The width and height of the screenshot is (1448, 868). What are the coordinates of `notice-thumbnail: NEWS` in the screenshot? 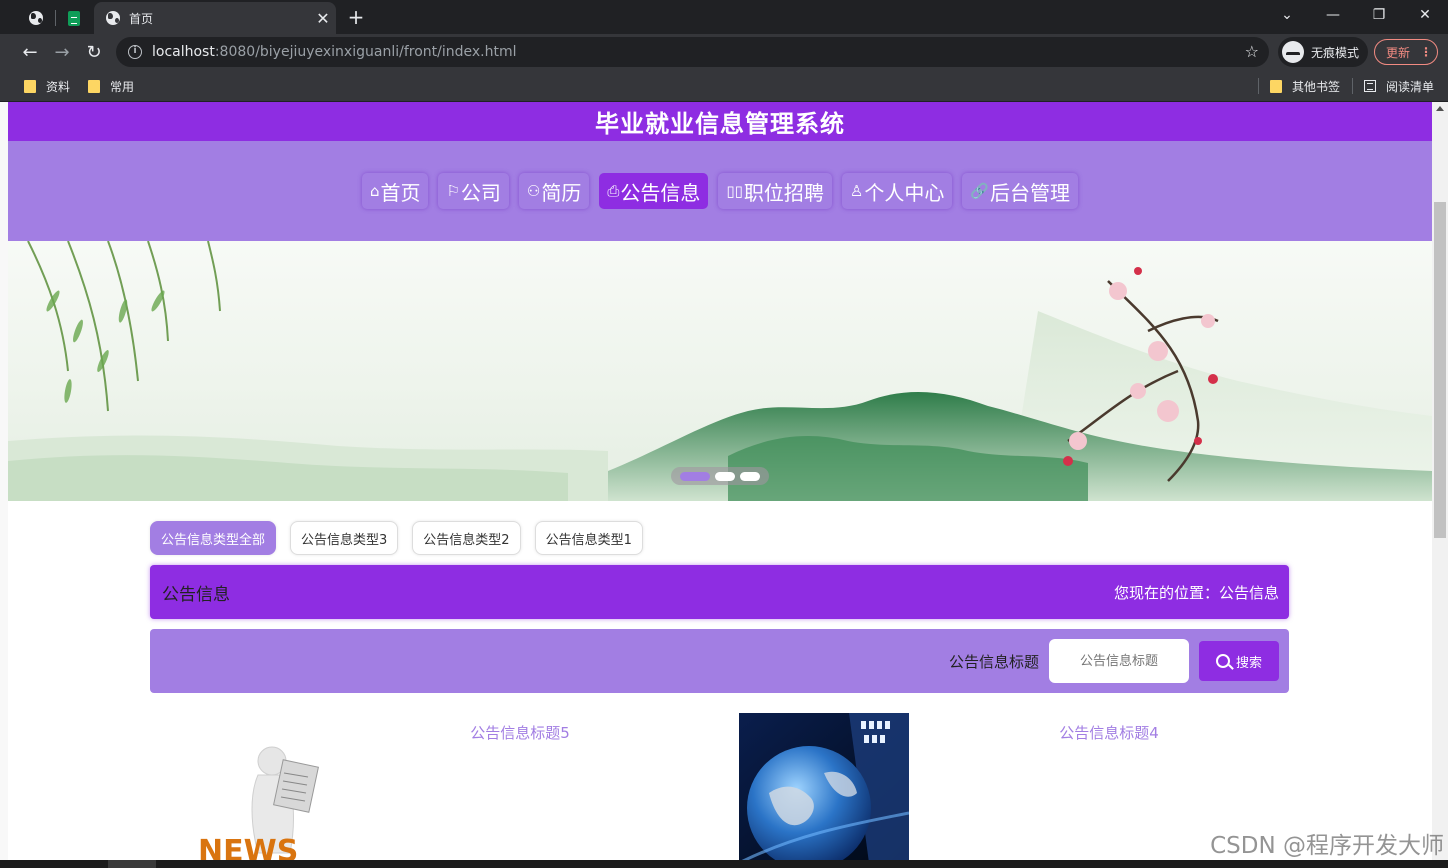 It's located at (235, 786).